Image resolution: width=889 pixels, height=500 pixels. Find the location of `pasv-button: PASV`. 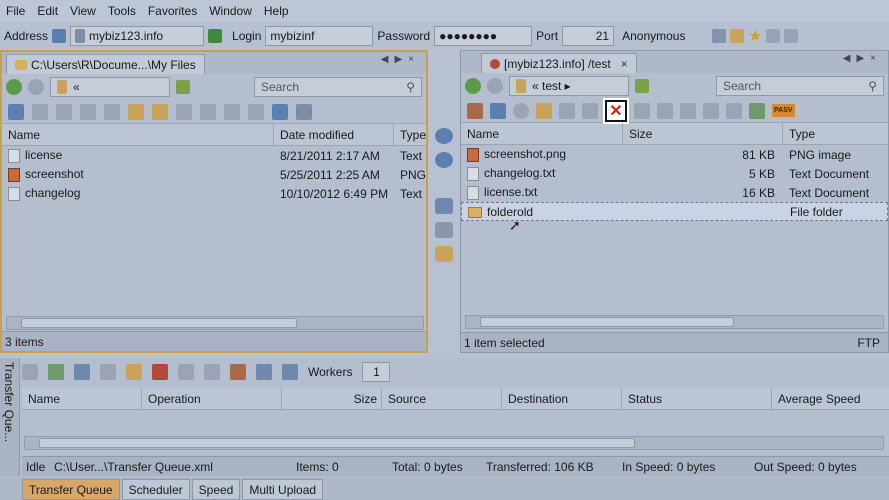

pasv-button: PASV is located at coordinates (783, 110).